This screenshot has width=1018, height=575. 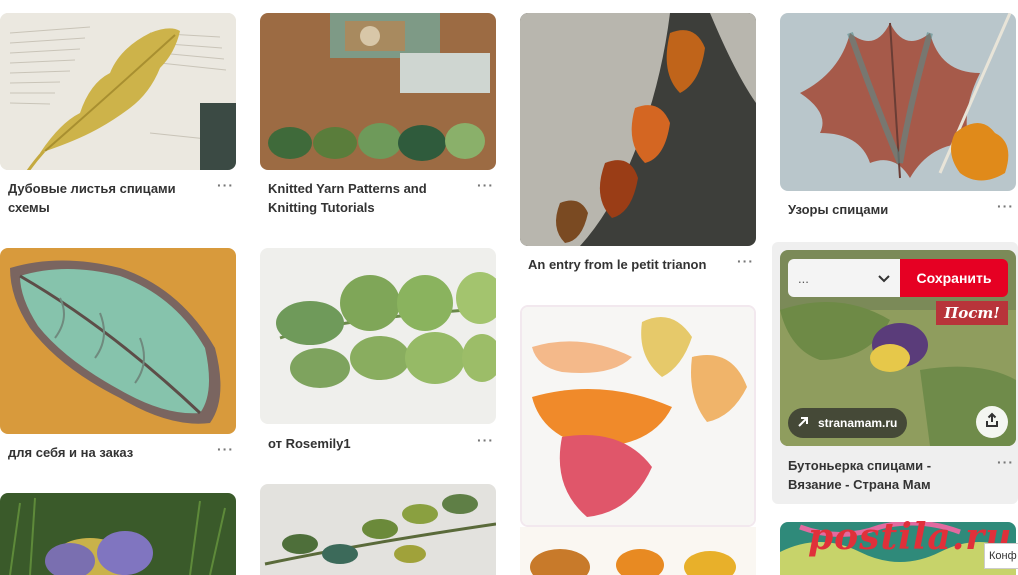 I want to click on pin-image-crochet-leaf, so click(x=118, y=341).